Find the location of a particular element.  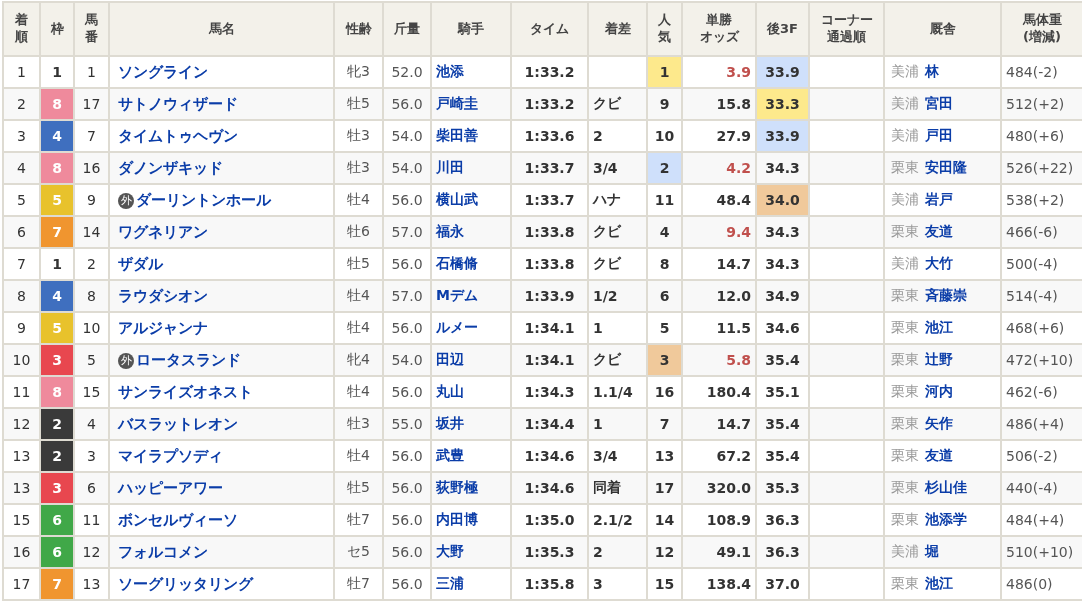

trainer-link: 池添学 is located at coordinates (946, 519).